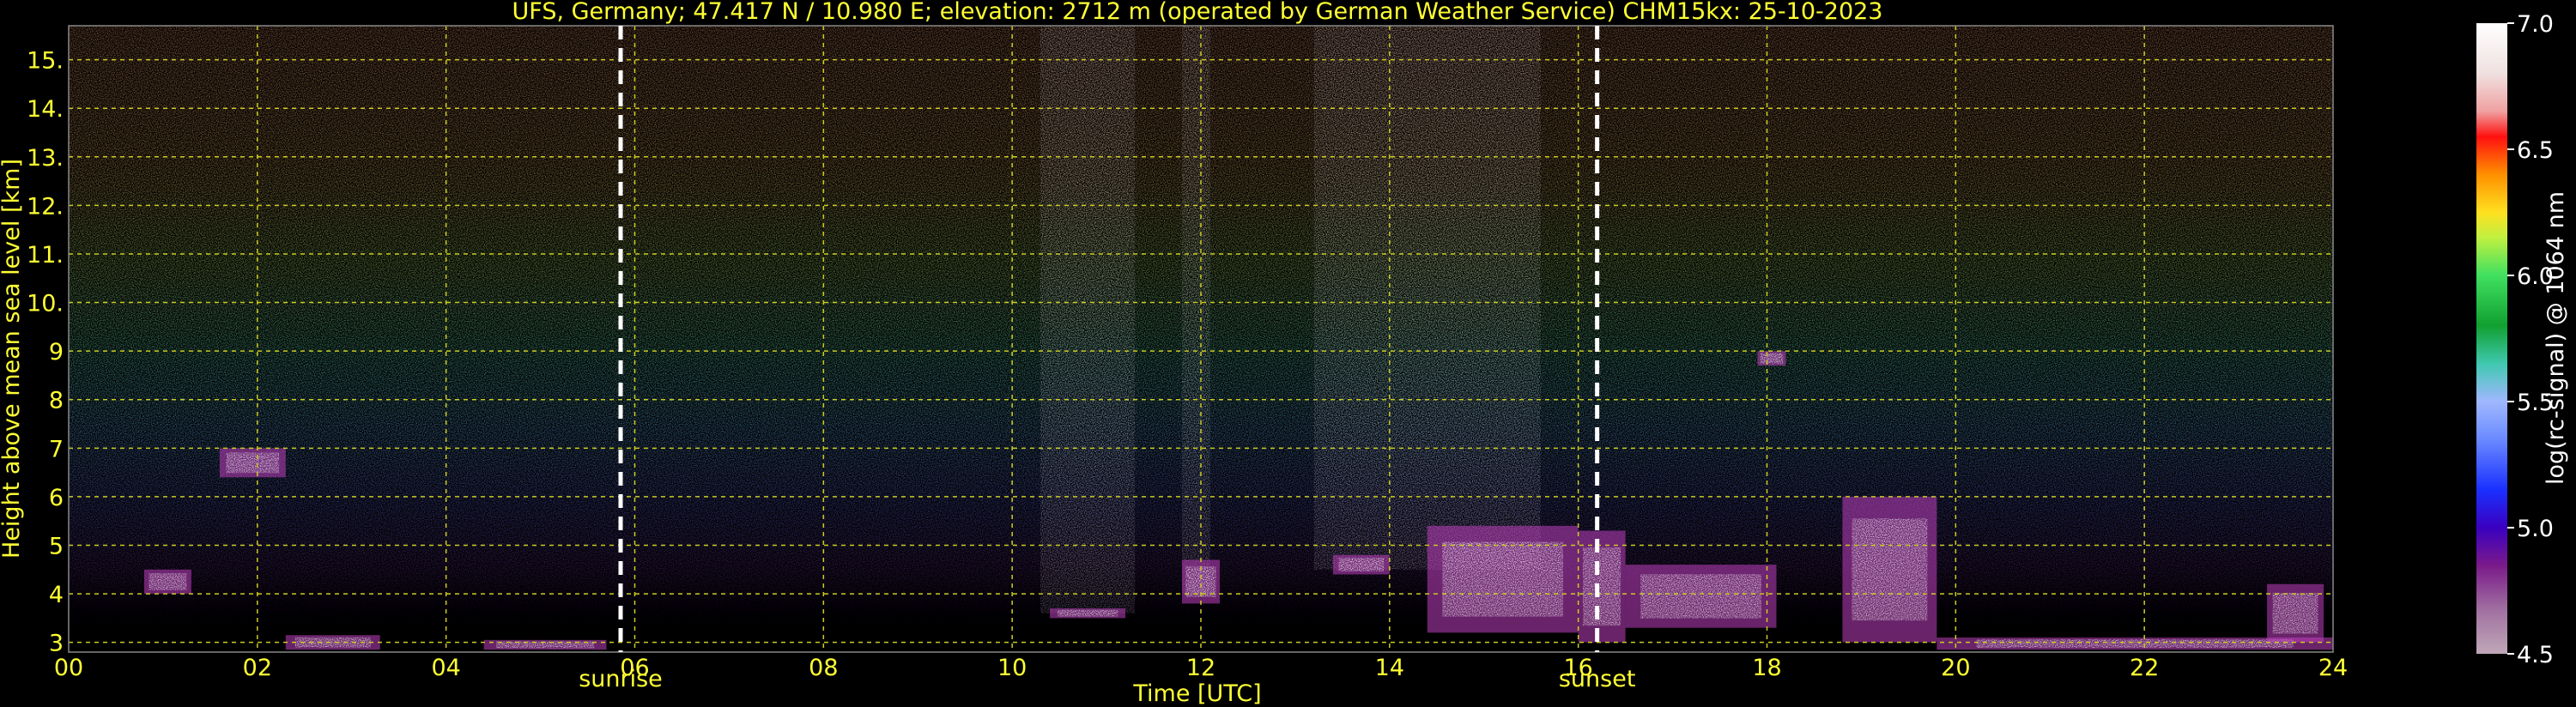  Describe the element at coordinates (445, 668) in the screenshot. I see `x-tick-label: 04` at that location.